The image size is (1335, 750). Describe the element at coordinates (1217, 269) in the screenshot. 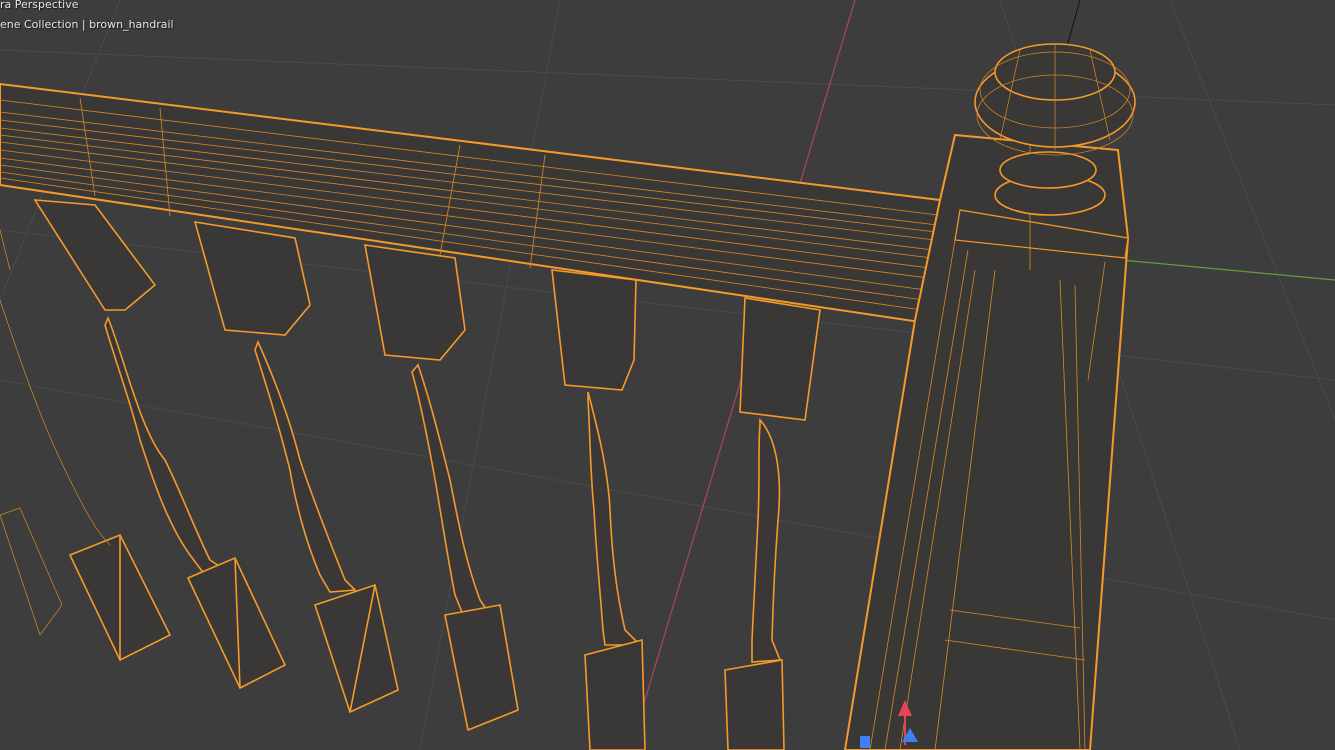

I see `y-axis-line` at that location.